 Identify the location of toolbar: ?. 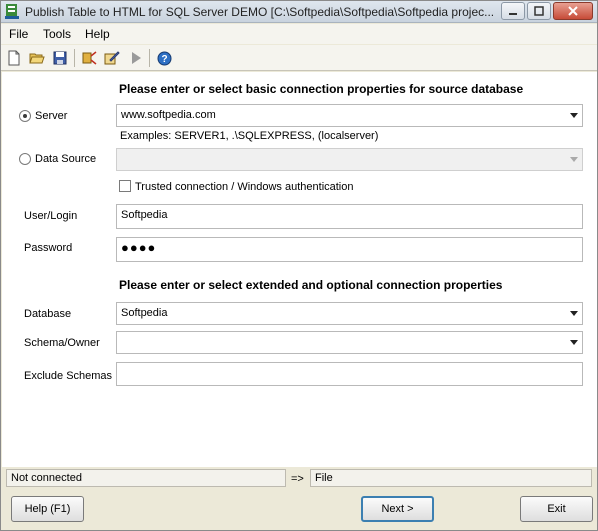
(299, 58).